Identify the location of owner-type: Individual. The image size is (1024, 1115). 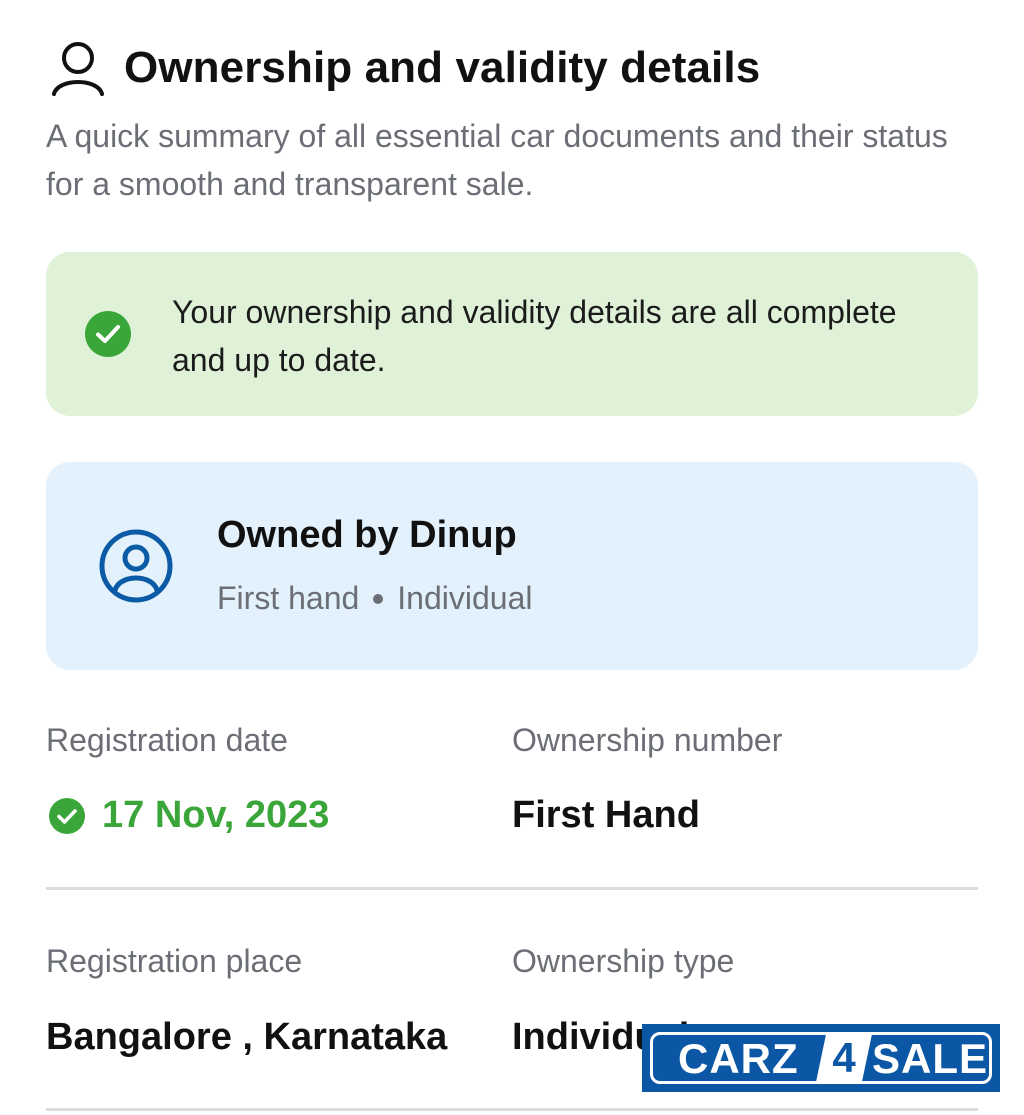
(465, 598).